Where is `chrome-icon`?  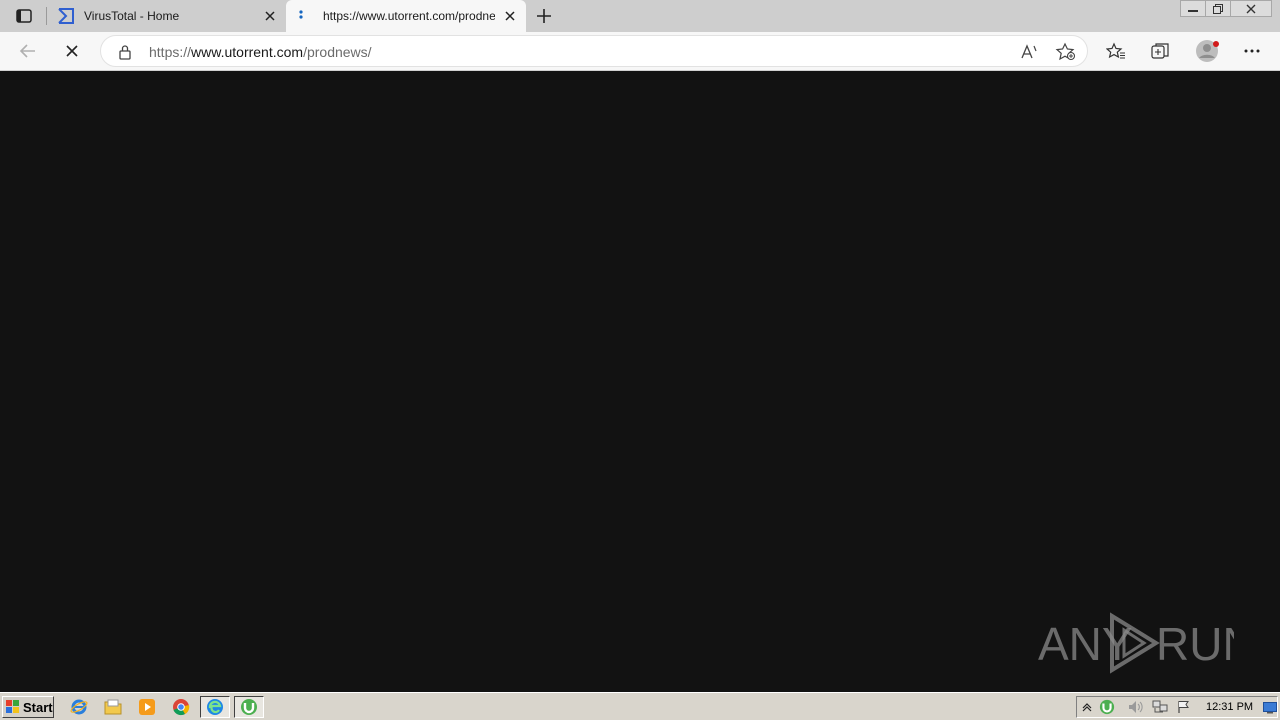
chrome-icon is located at coordinates (181, 707).